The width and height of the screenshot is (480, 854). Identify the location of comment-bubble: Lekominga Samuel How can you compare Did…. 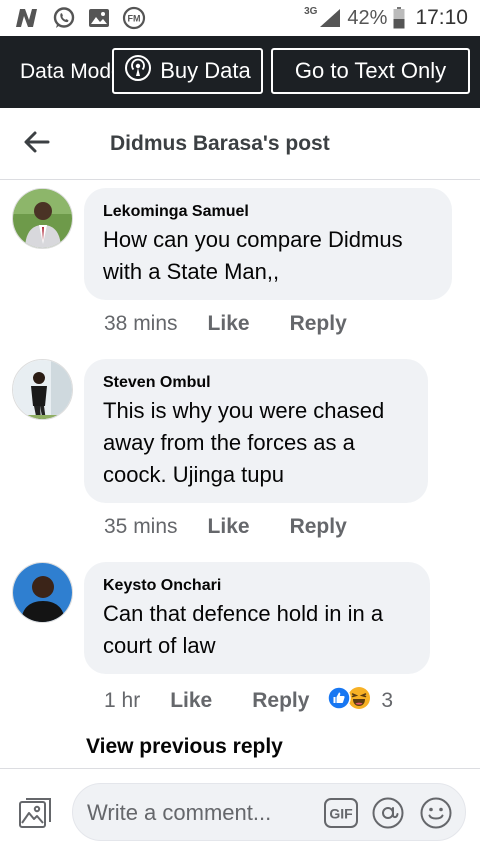
(268, 244).